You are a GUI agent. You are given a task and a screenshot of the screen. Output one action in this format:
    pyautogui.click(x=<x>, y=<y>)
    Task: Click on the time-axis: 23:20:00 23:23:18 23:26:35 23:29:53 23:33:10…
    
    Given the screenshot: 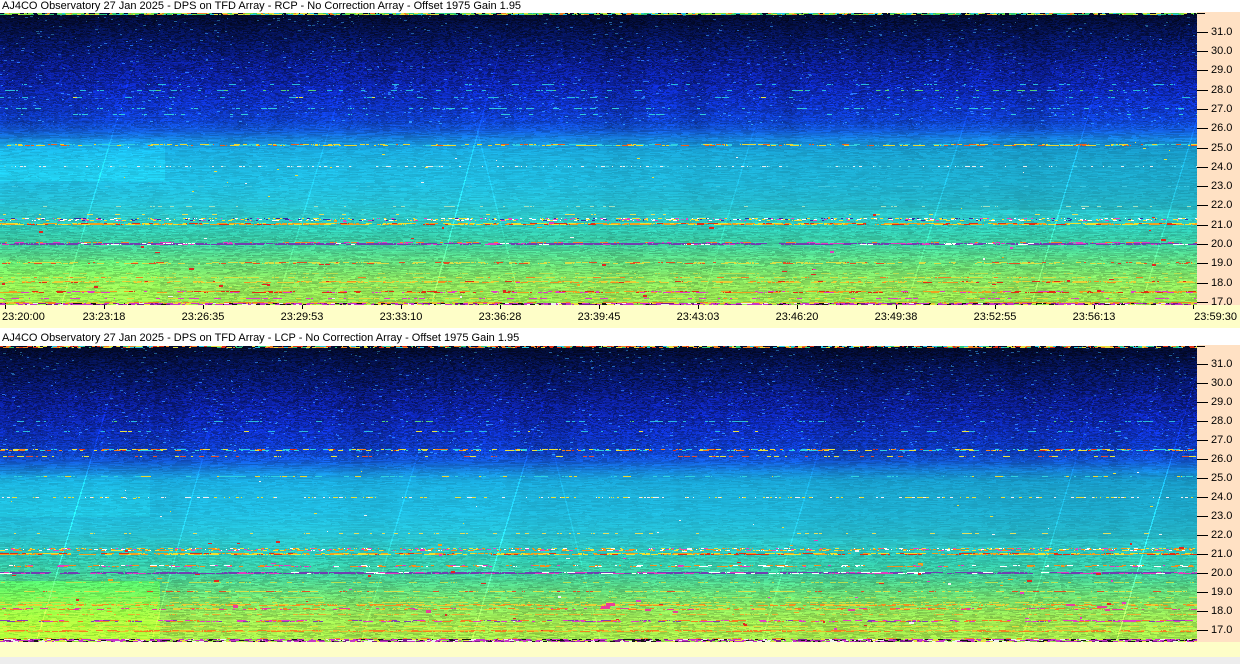 What is the action you would take?
    pyautogui.click(x=620, y=316)
    